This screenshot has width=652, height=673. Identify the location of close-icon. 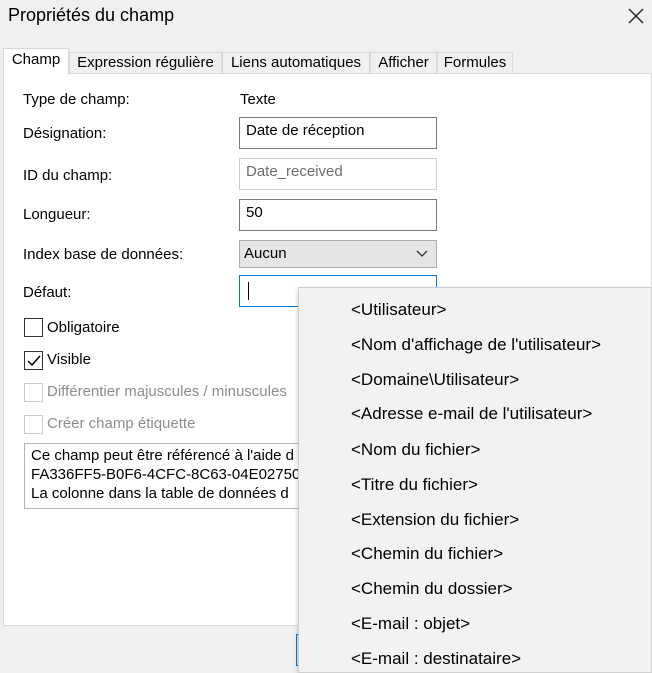
(636, 16).